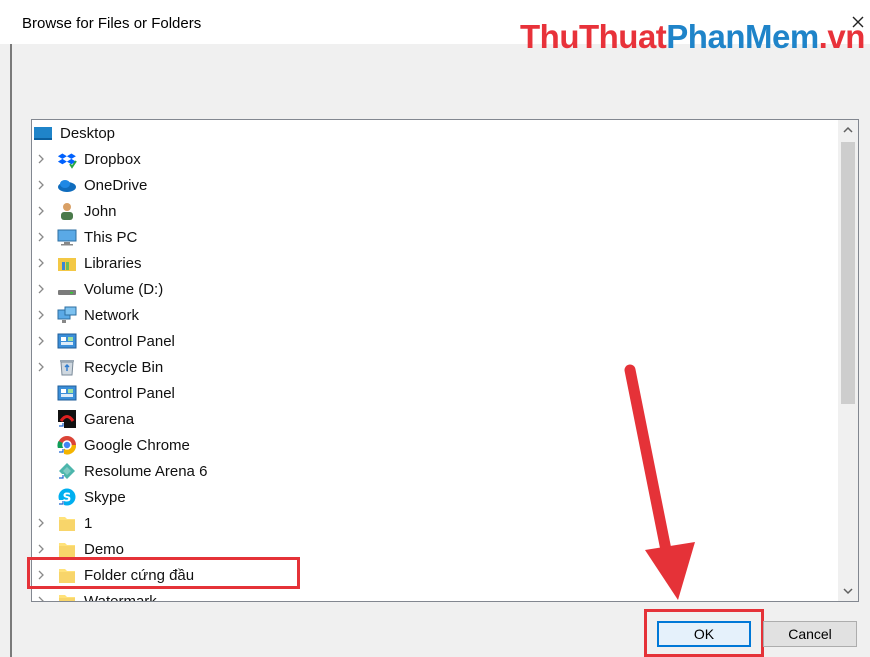 This screenshot has height=657, width=870. Describe the element at coordinates (67, 497) in the screenshot. I see `skype-icon: S` at that location.